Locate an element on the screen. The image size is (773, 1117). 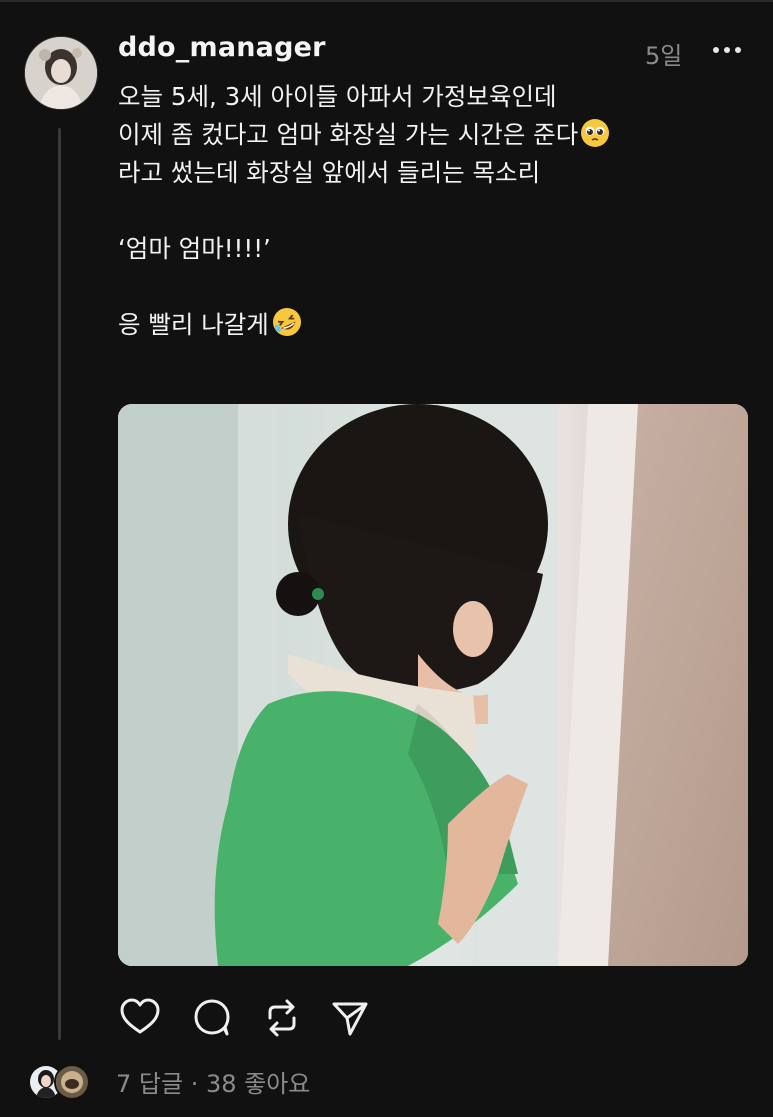
replier-avatar is located at coordinates (72, 1082).